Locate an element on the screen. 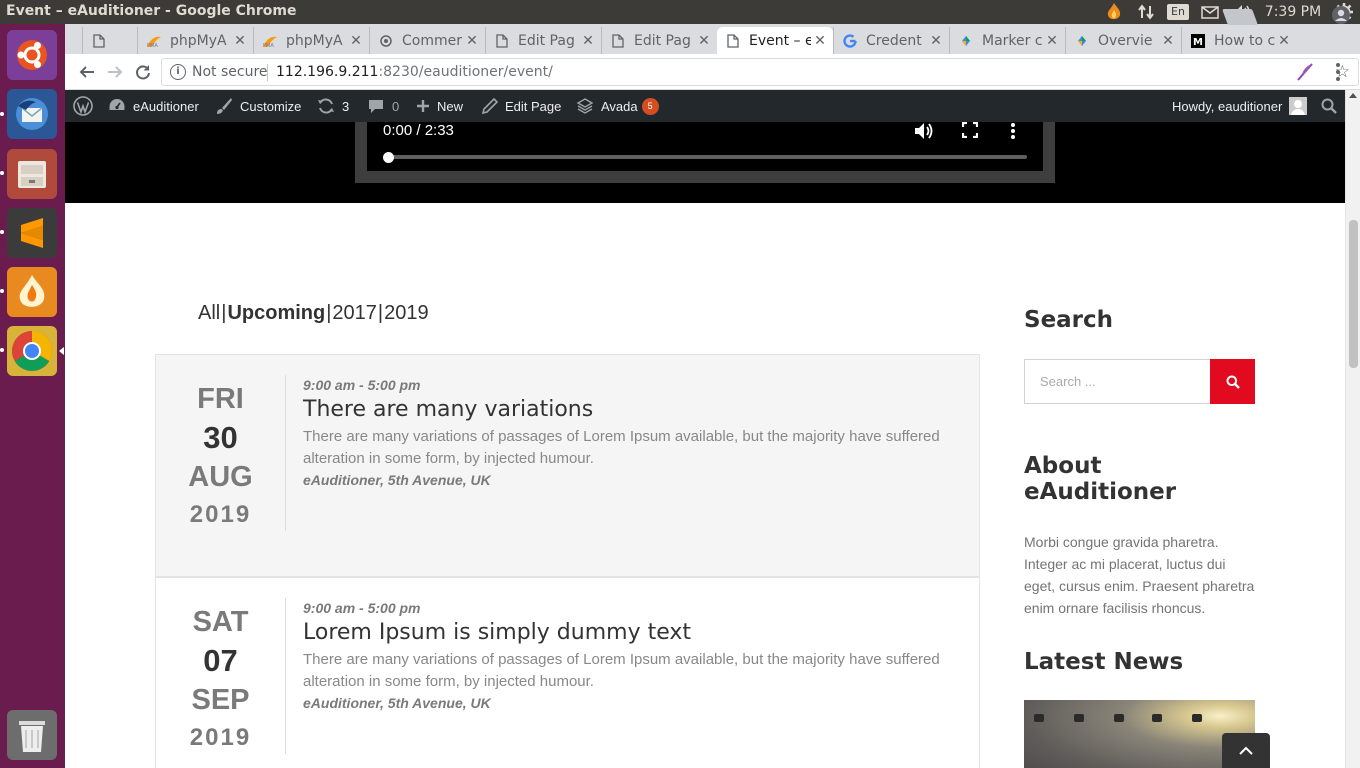  pencil-icon is located at coordinates (490, 106).